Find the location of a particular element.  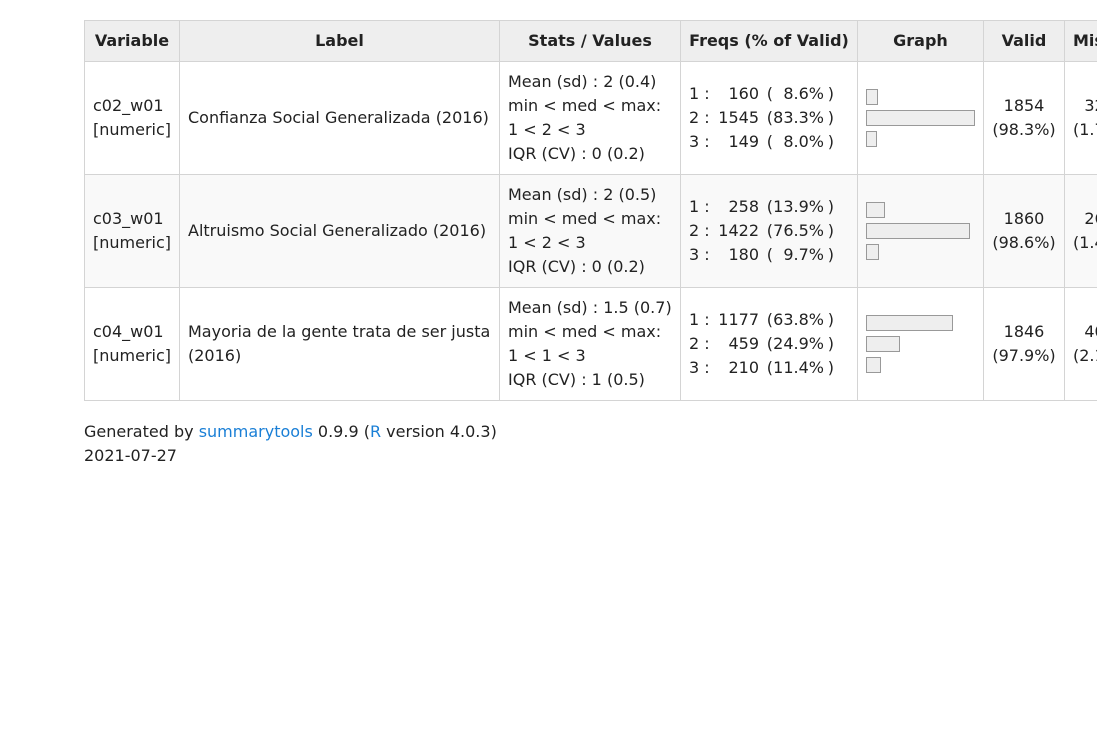

summarytools-link: summarytools is located at coordinates (256, 431).